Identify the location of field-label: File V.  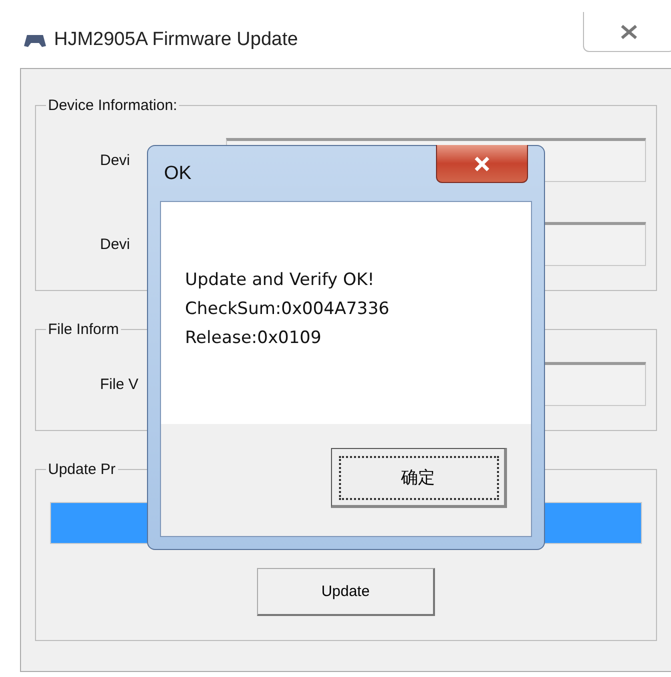
(119, 384).